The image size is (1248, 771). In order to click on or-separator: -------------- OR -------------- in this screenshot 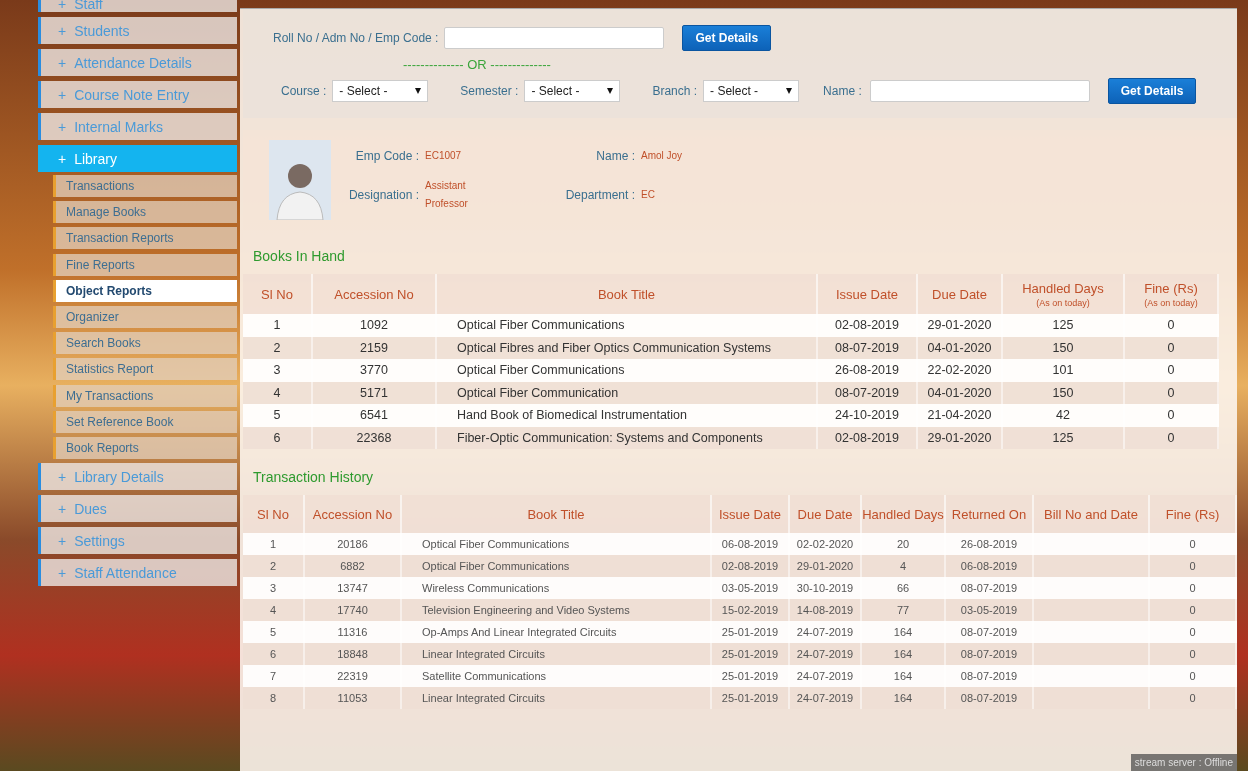, I will do `click(477, 64)`.